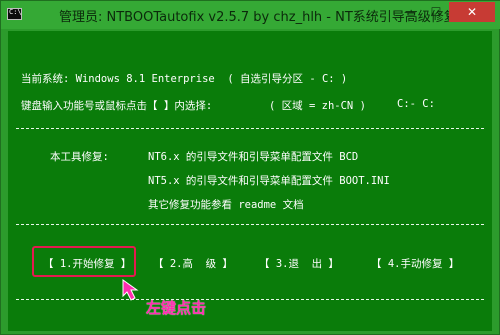 The width and height of the screenshot is (500, 335). What do you see at coordinates (176, 308) in the screenshot?
I see `click-instruction: 左键点击` at bounding box center [176, 308].